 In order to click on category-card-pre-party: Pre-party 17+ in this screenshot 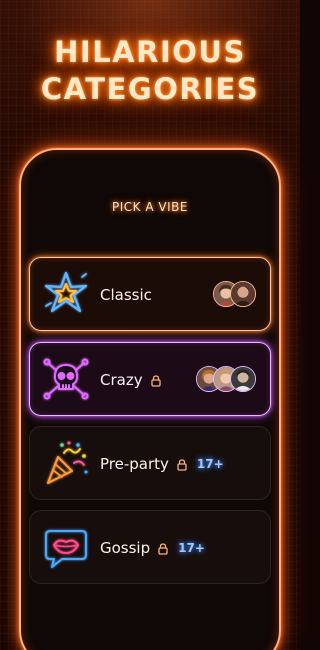, I will do `click(150, 463)`.